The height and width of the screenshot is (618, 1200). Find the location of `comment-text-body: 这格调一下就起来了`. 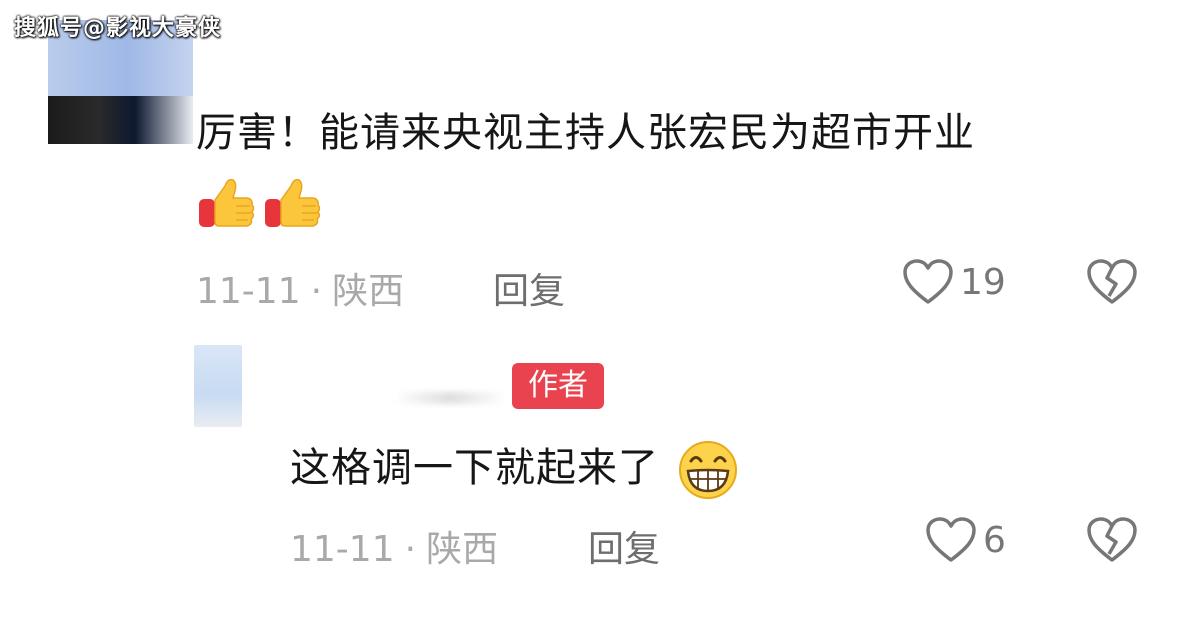

comment-text-body: 这格调一下就起来了 is located at coordinates (474, 468).